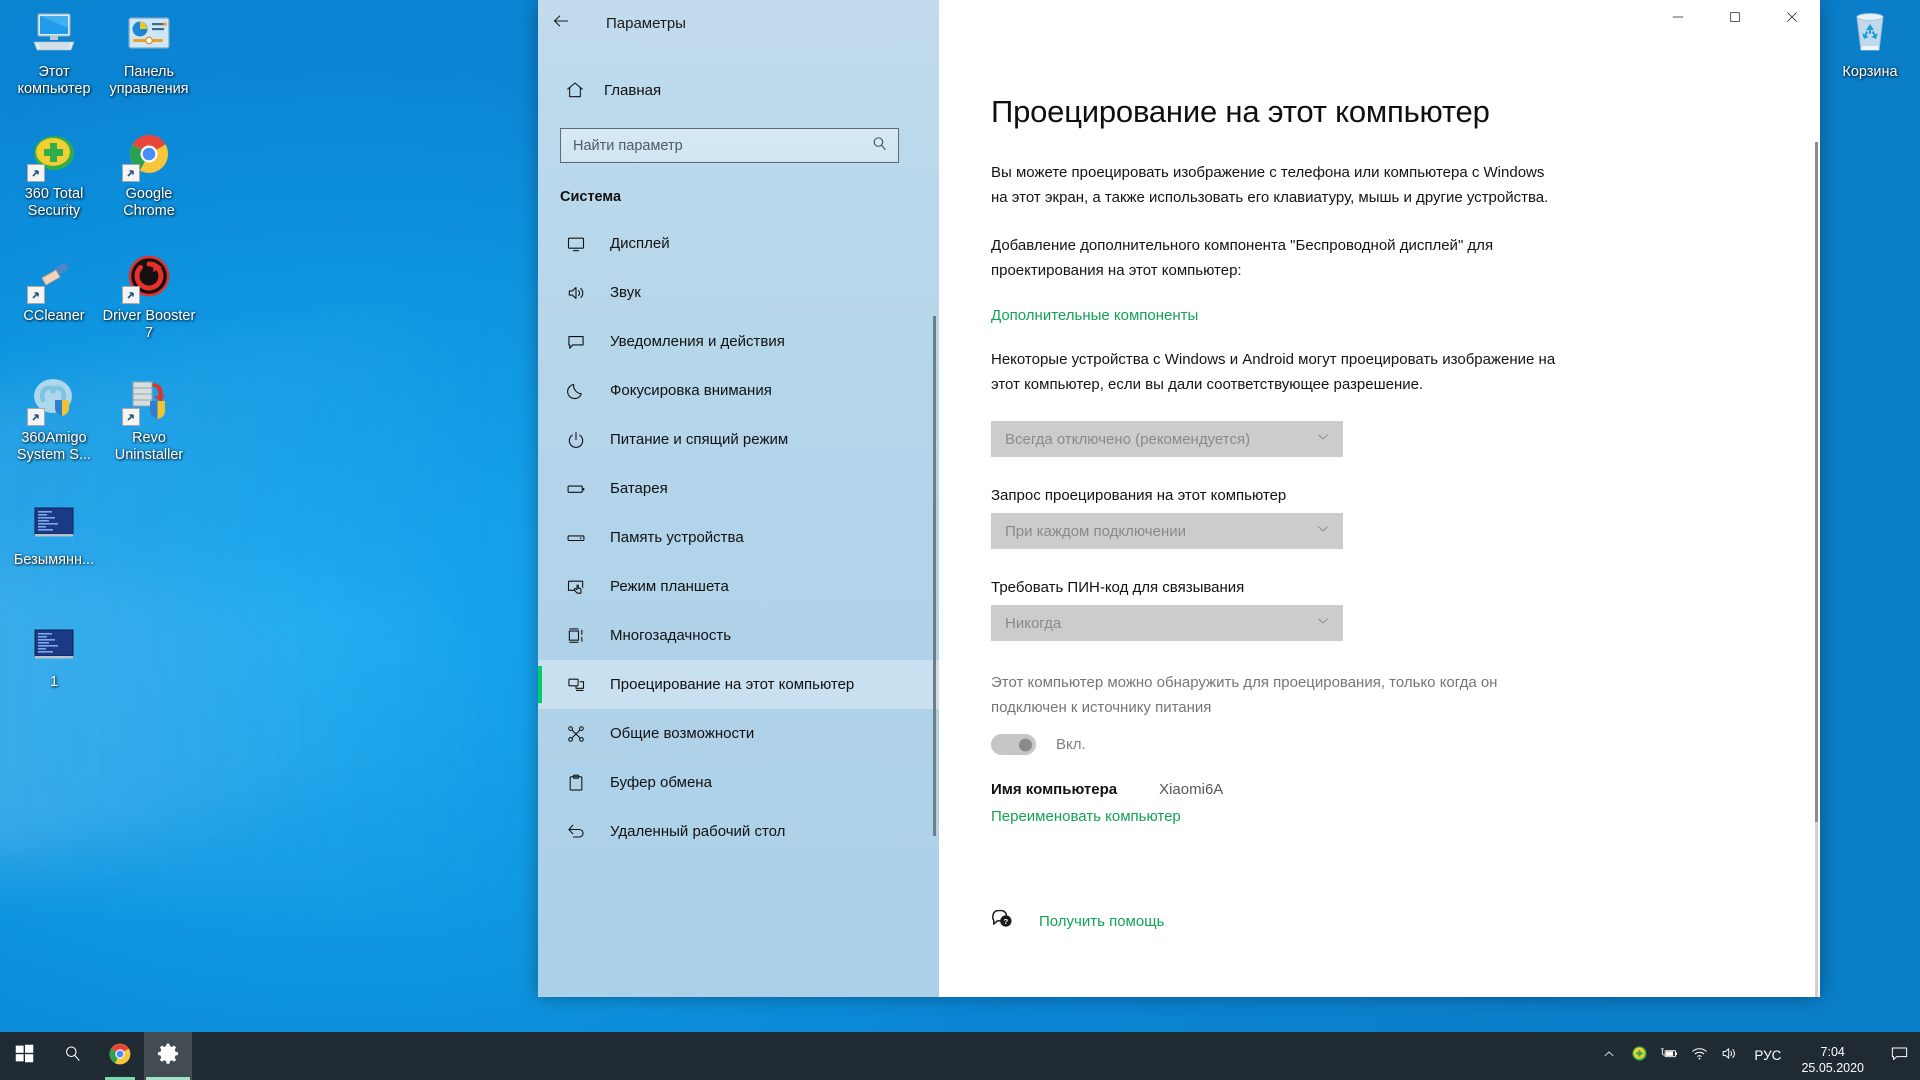  What do you see at coordinates (1167, 439) in the screenshot?
I see `projection-permission-dropdown: Всегда отключено (рекомендуется)` at bounding box center [1167, 439].